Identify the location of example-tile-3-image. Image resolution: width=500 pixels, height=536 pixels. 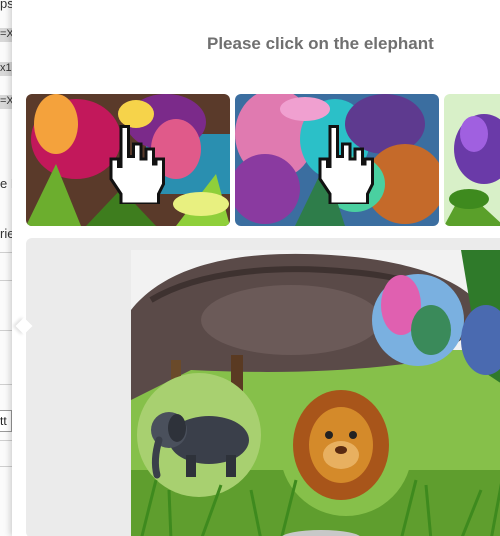
(472, 160).